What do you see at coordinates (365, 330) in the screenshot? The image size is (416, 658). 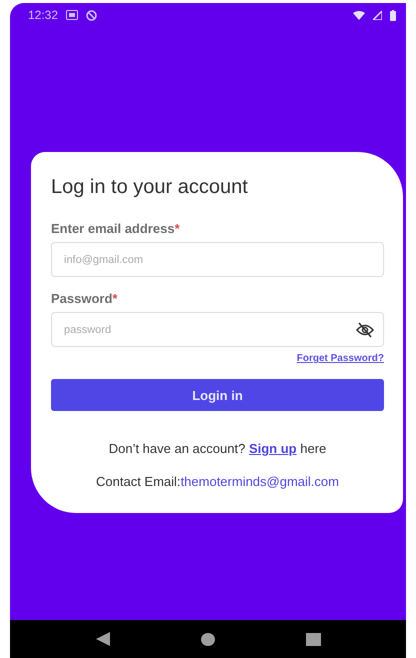 I see `eye-slash-icon` at bounding box center [365, 330].